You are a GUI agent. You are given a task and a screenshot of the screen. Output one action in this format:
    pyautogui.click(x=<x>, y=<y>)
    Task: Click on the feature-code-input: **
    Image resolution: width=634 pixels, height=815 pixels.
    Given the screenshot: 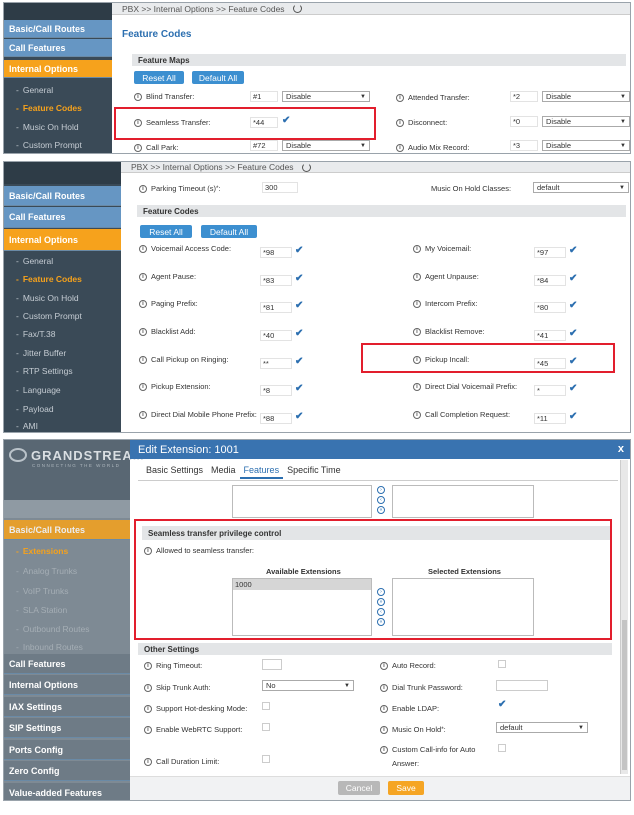 What is the action you would take?
    pyautogui.click(x=276, y=363)
    